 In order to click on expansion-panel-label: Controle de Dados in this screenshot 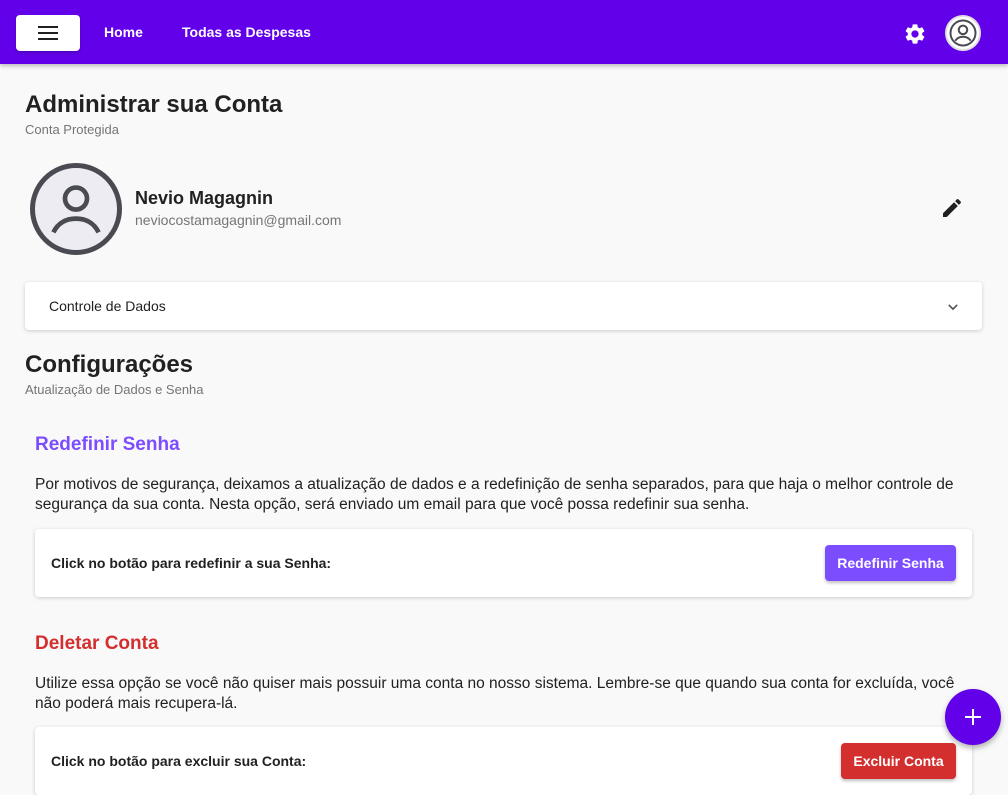, I will do `click(107, 306)`.